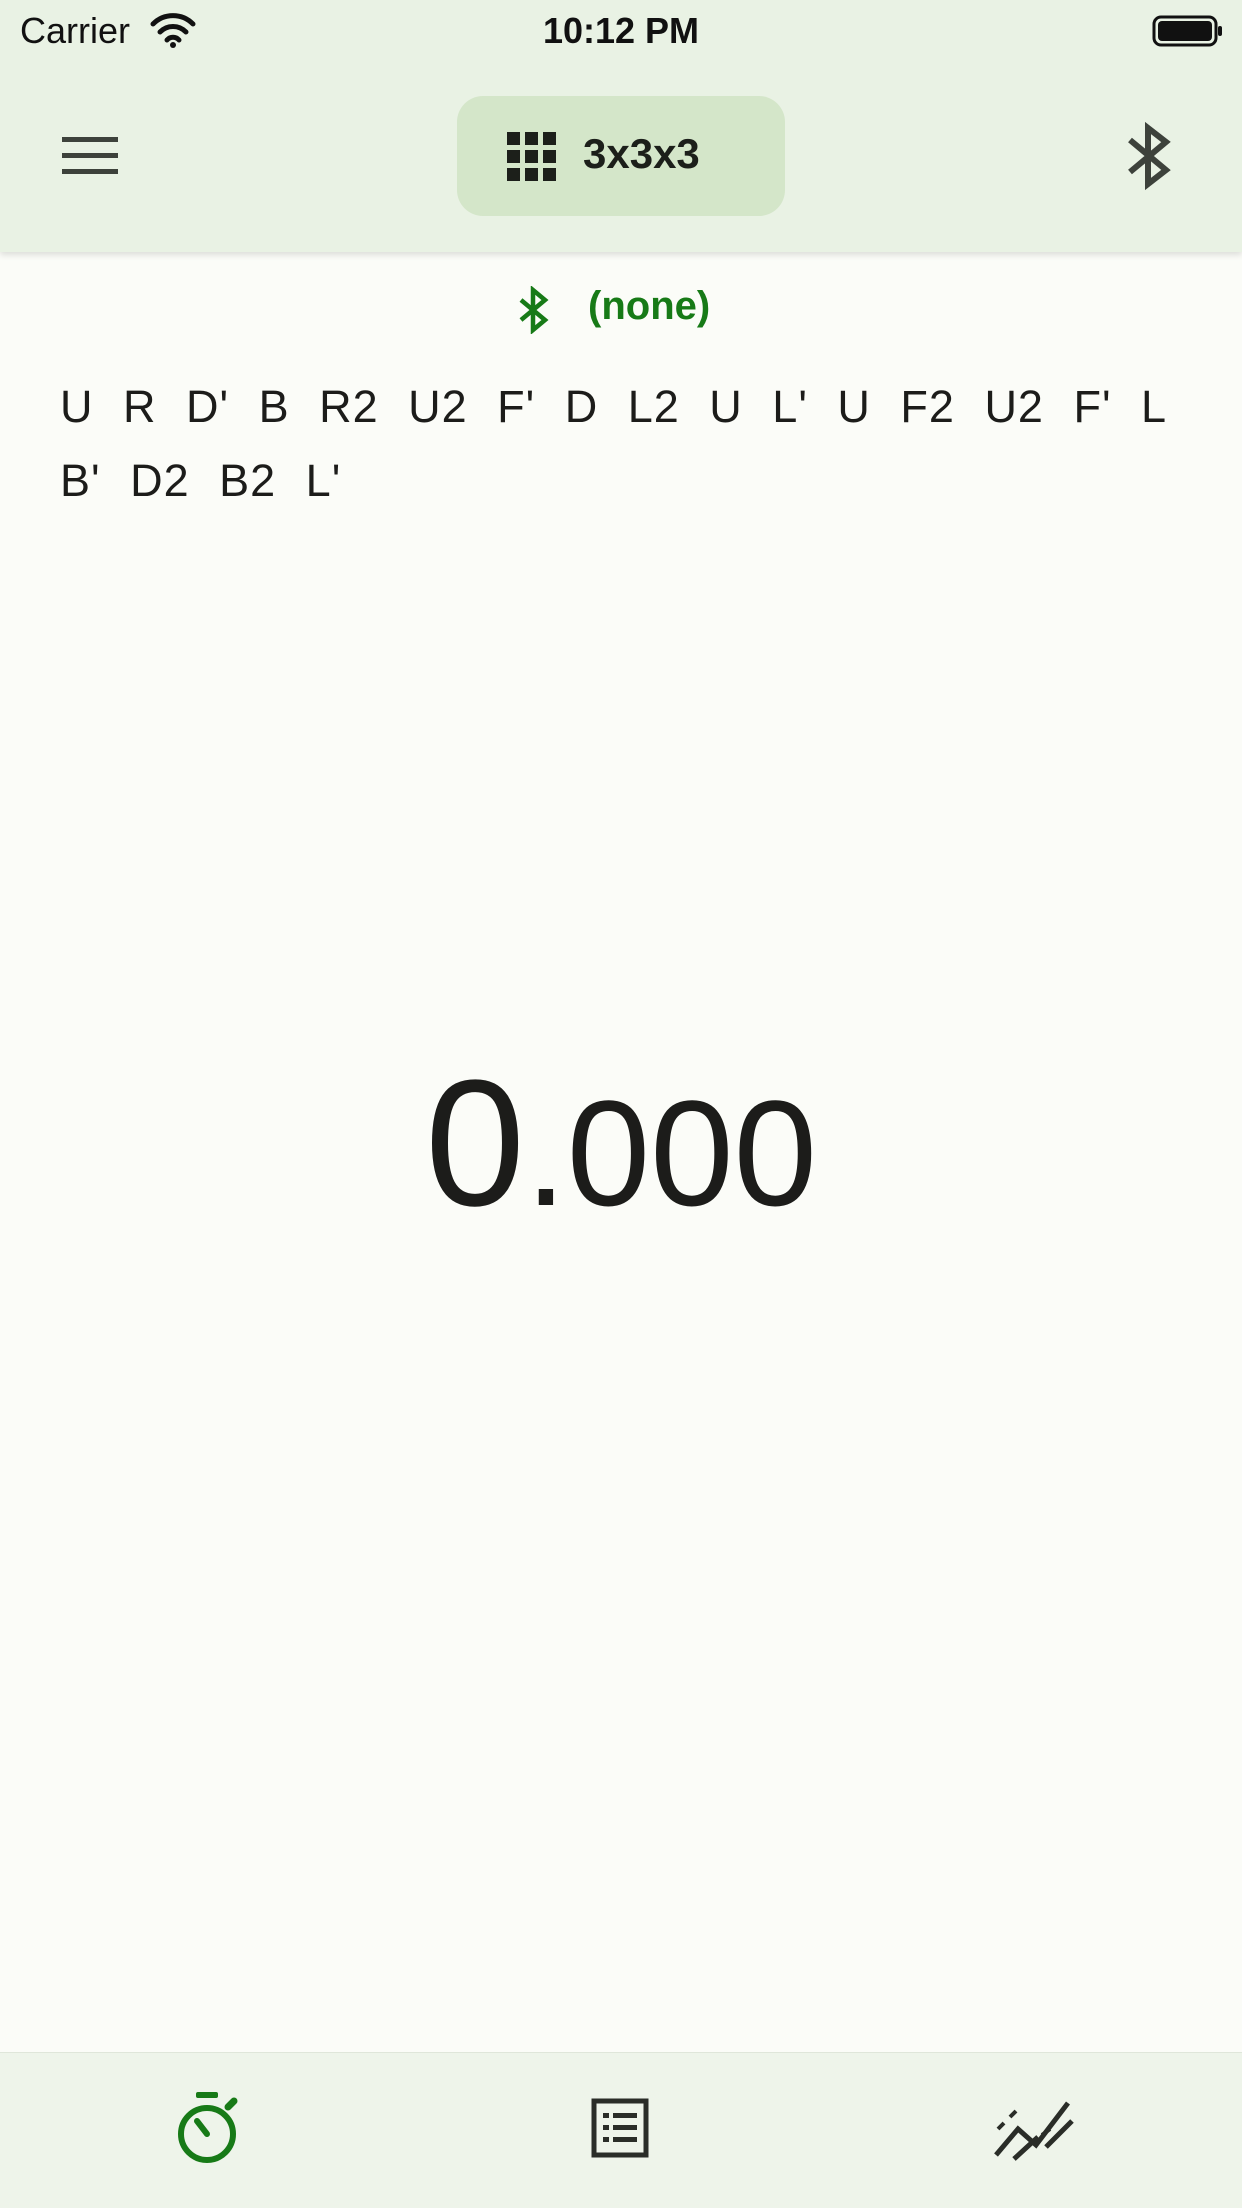 Image resolution: width=1242 pixels, height=2208 pixels. I want to click on bluetooth-button, so click(1150, 156).